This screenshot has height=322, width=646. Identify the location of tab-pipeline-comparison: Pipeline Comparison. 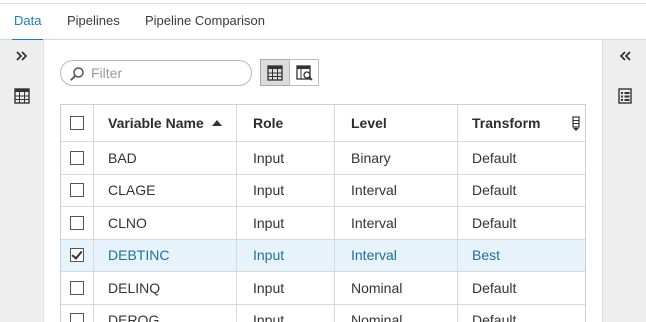
(205, 22).